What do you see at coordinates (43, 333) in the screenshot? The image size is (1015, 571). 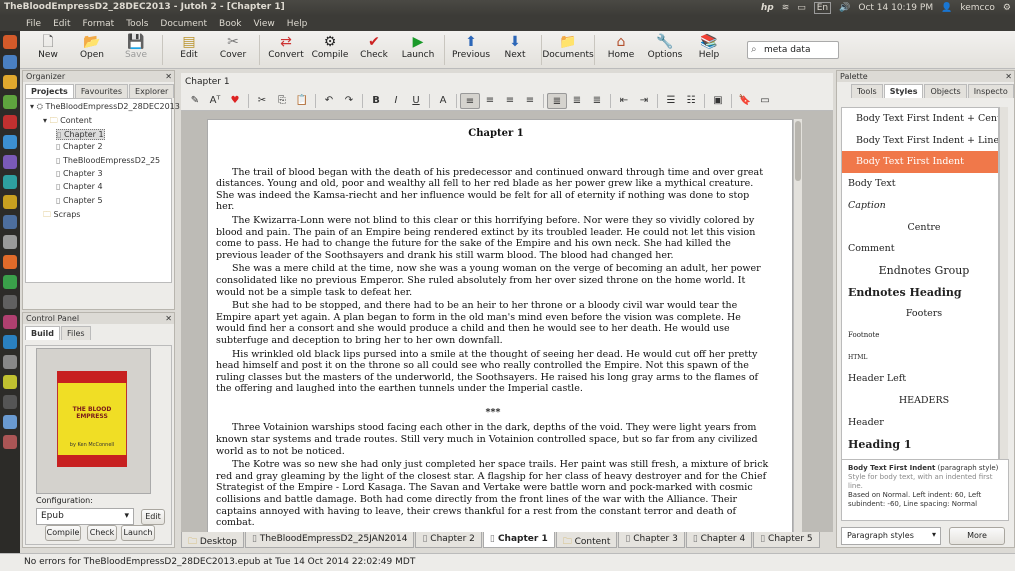 I see `tab-build: Build` at bounding box center [43, 333].